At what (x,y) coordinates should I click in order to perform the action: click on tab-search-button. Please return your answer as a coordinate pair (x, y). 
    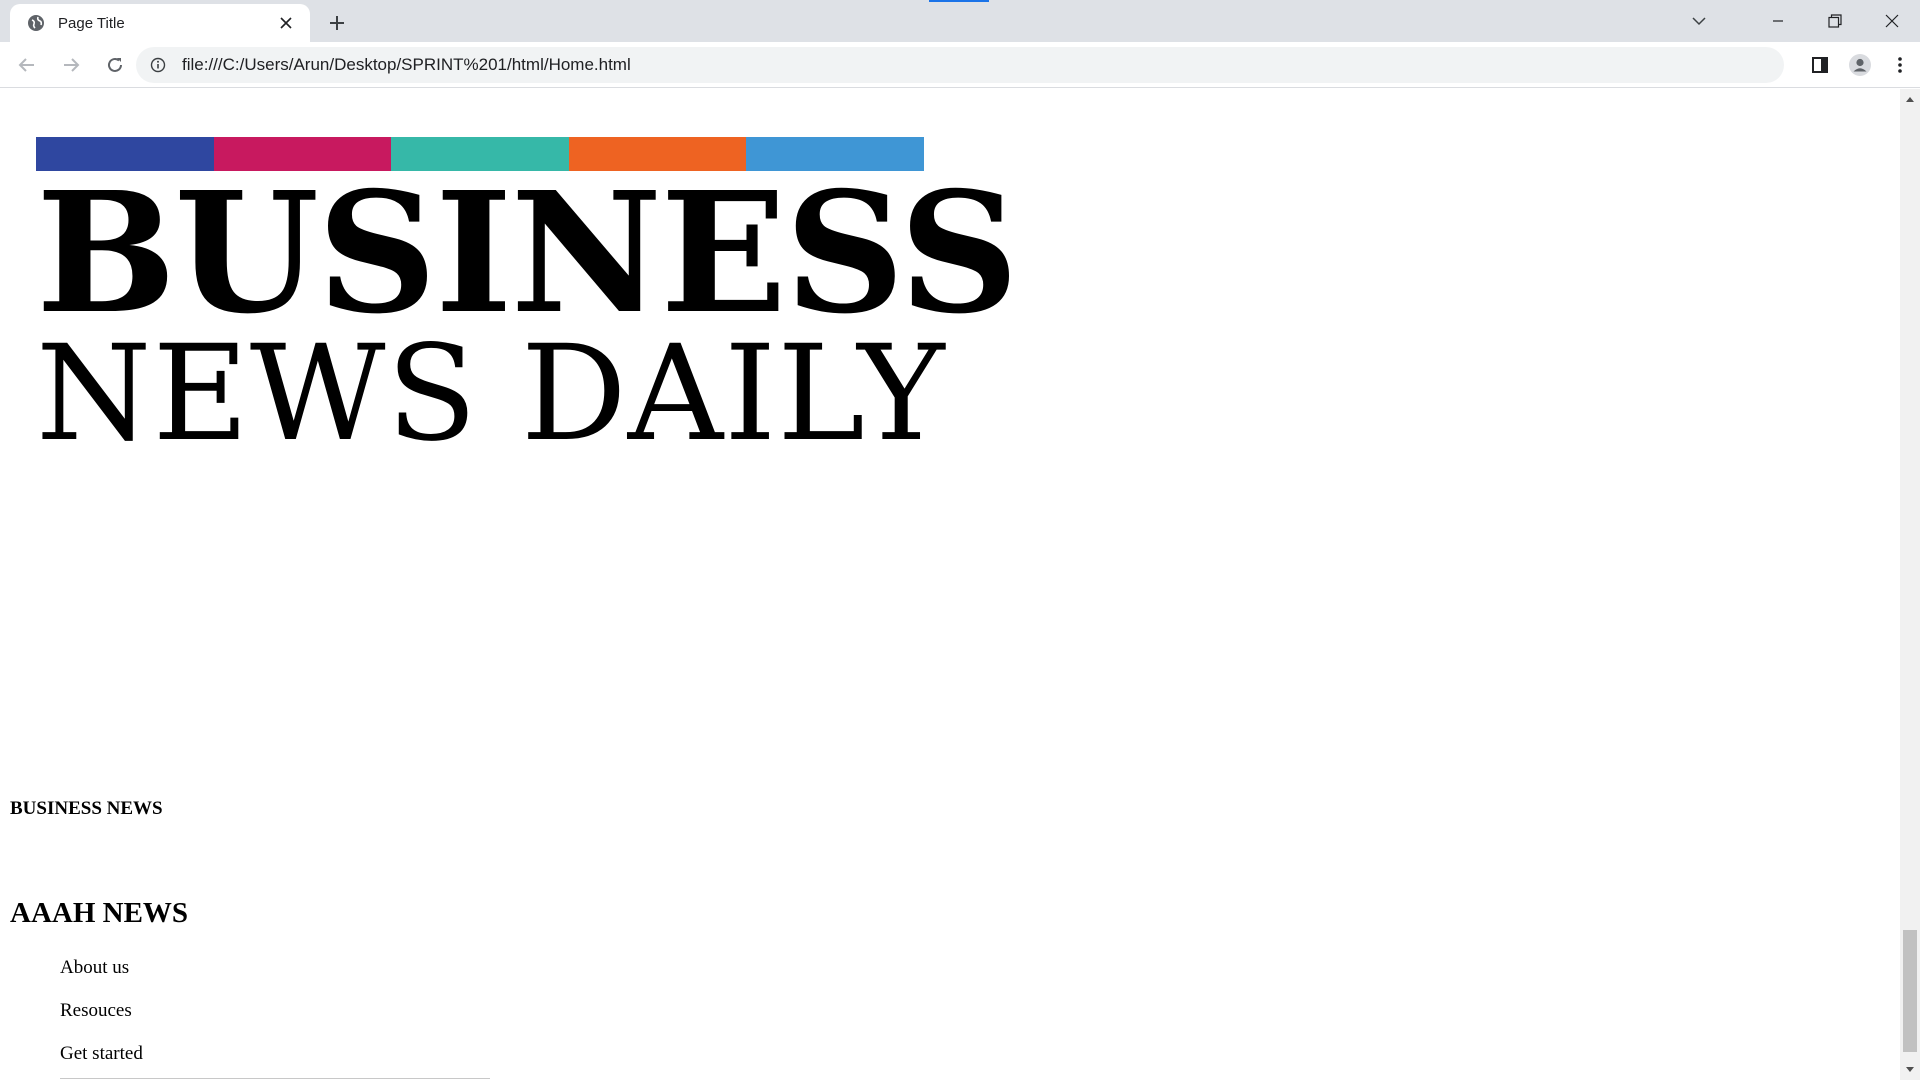
    Looking at the image, I should click on (1699, 21).